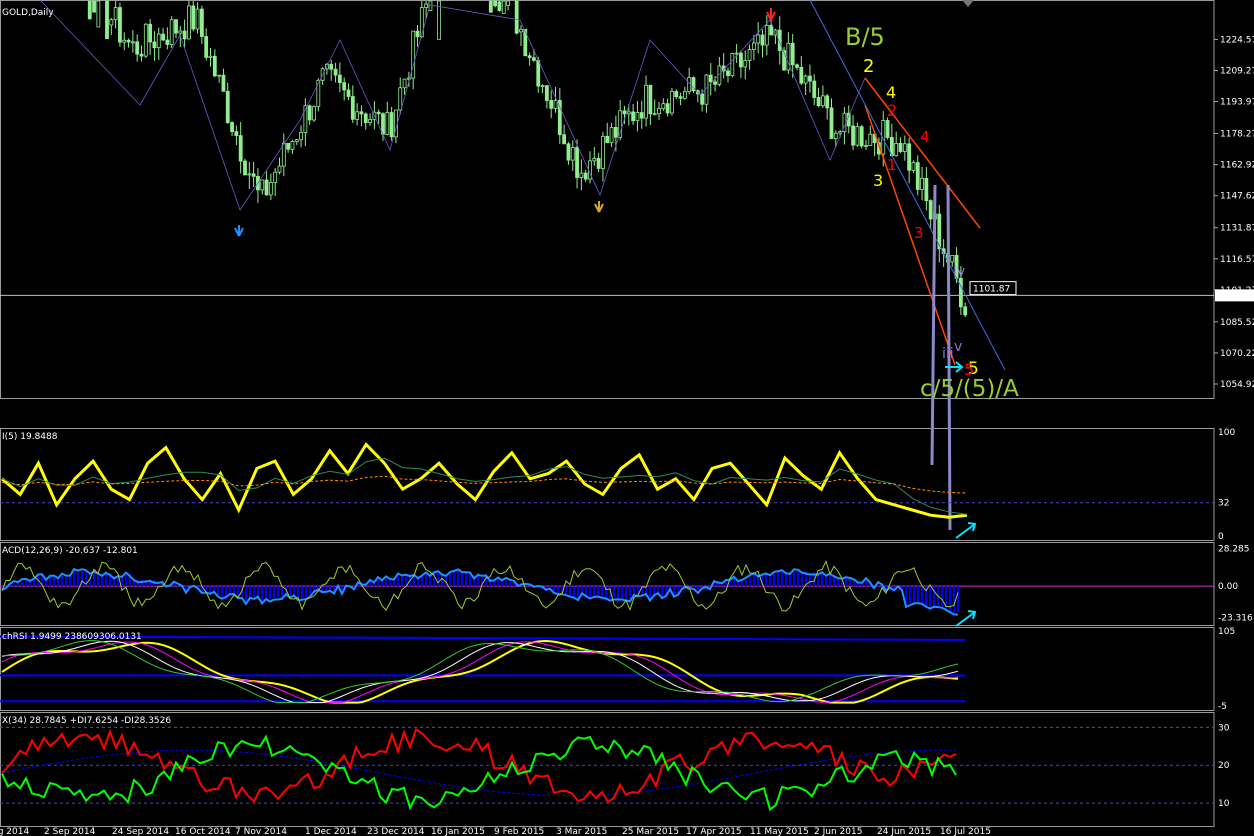  Describe the element at coordinates (1223, 504) in the screenshot. I see `rsi-tick-label: 32` at that location.